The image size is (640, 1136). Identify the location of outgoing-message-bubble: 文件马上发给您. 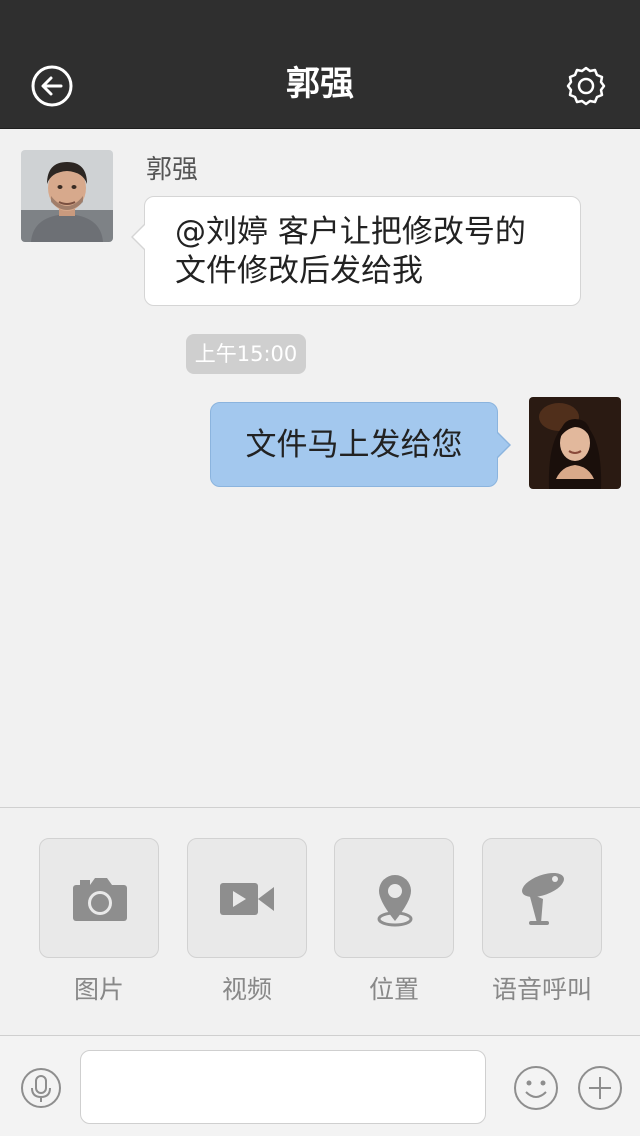
(360, 444).